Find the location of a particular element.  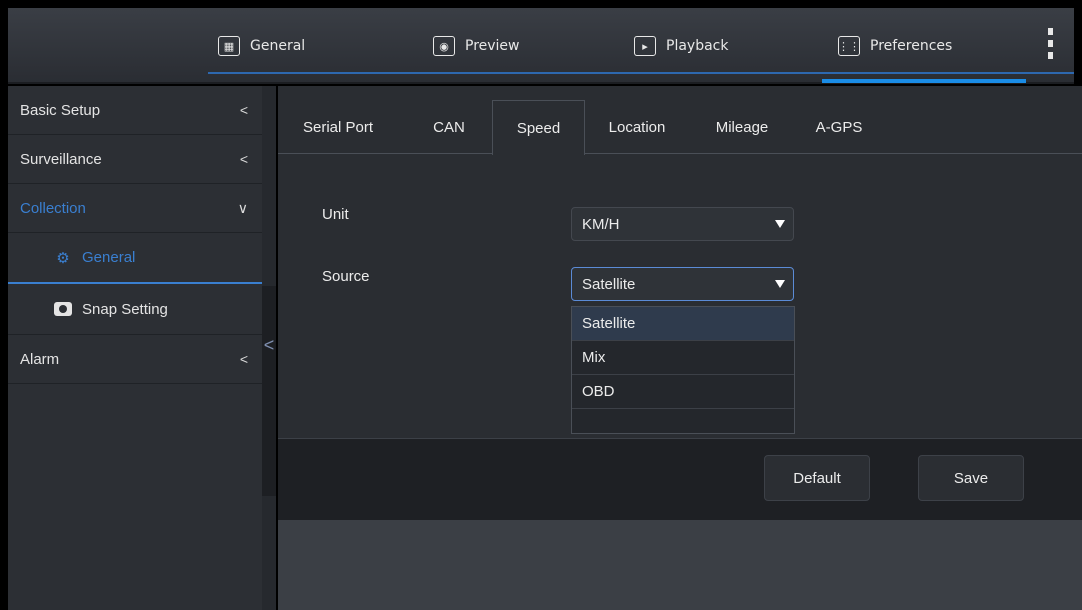

tab-serial-port: Serial Port is located at coordinates (338, 127).